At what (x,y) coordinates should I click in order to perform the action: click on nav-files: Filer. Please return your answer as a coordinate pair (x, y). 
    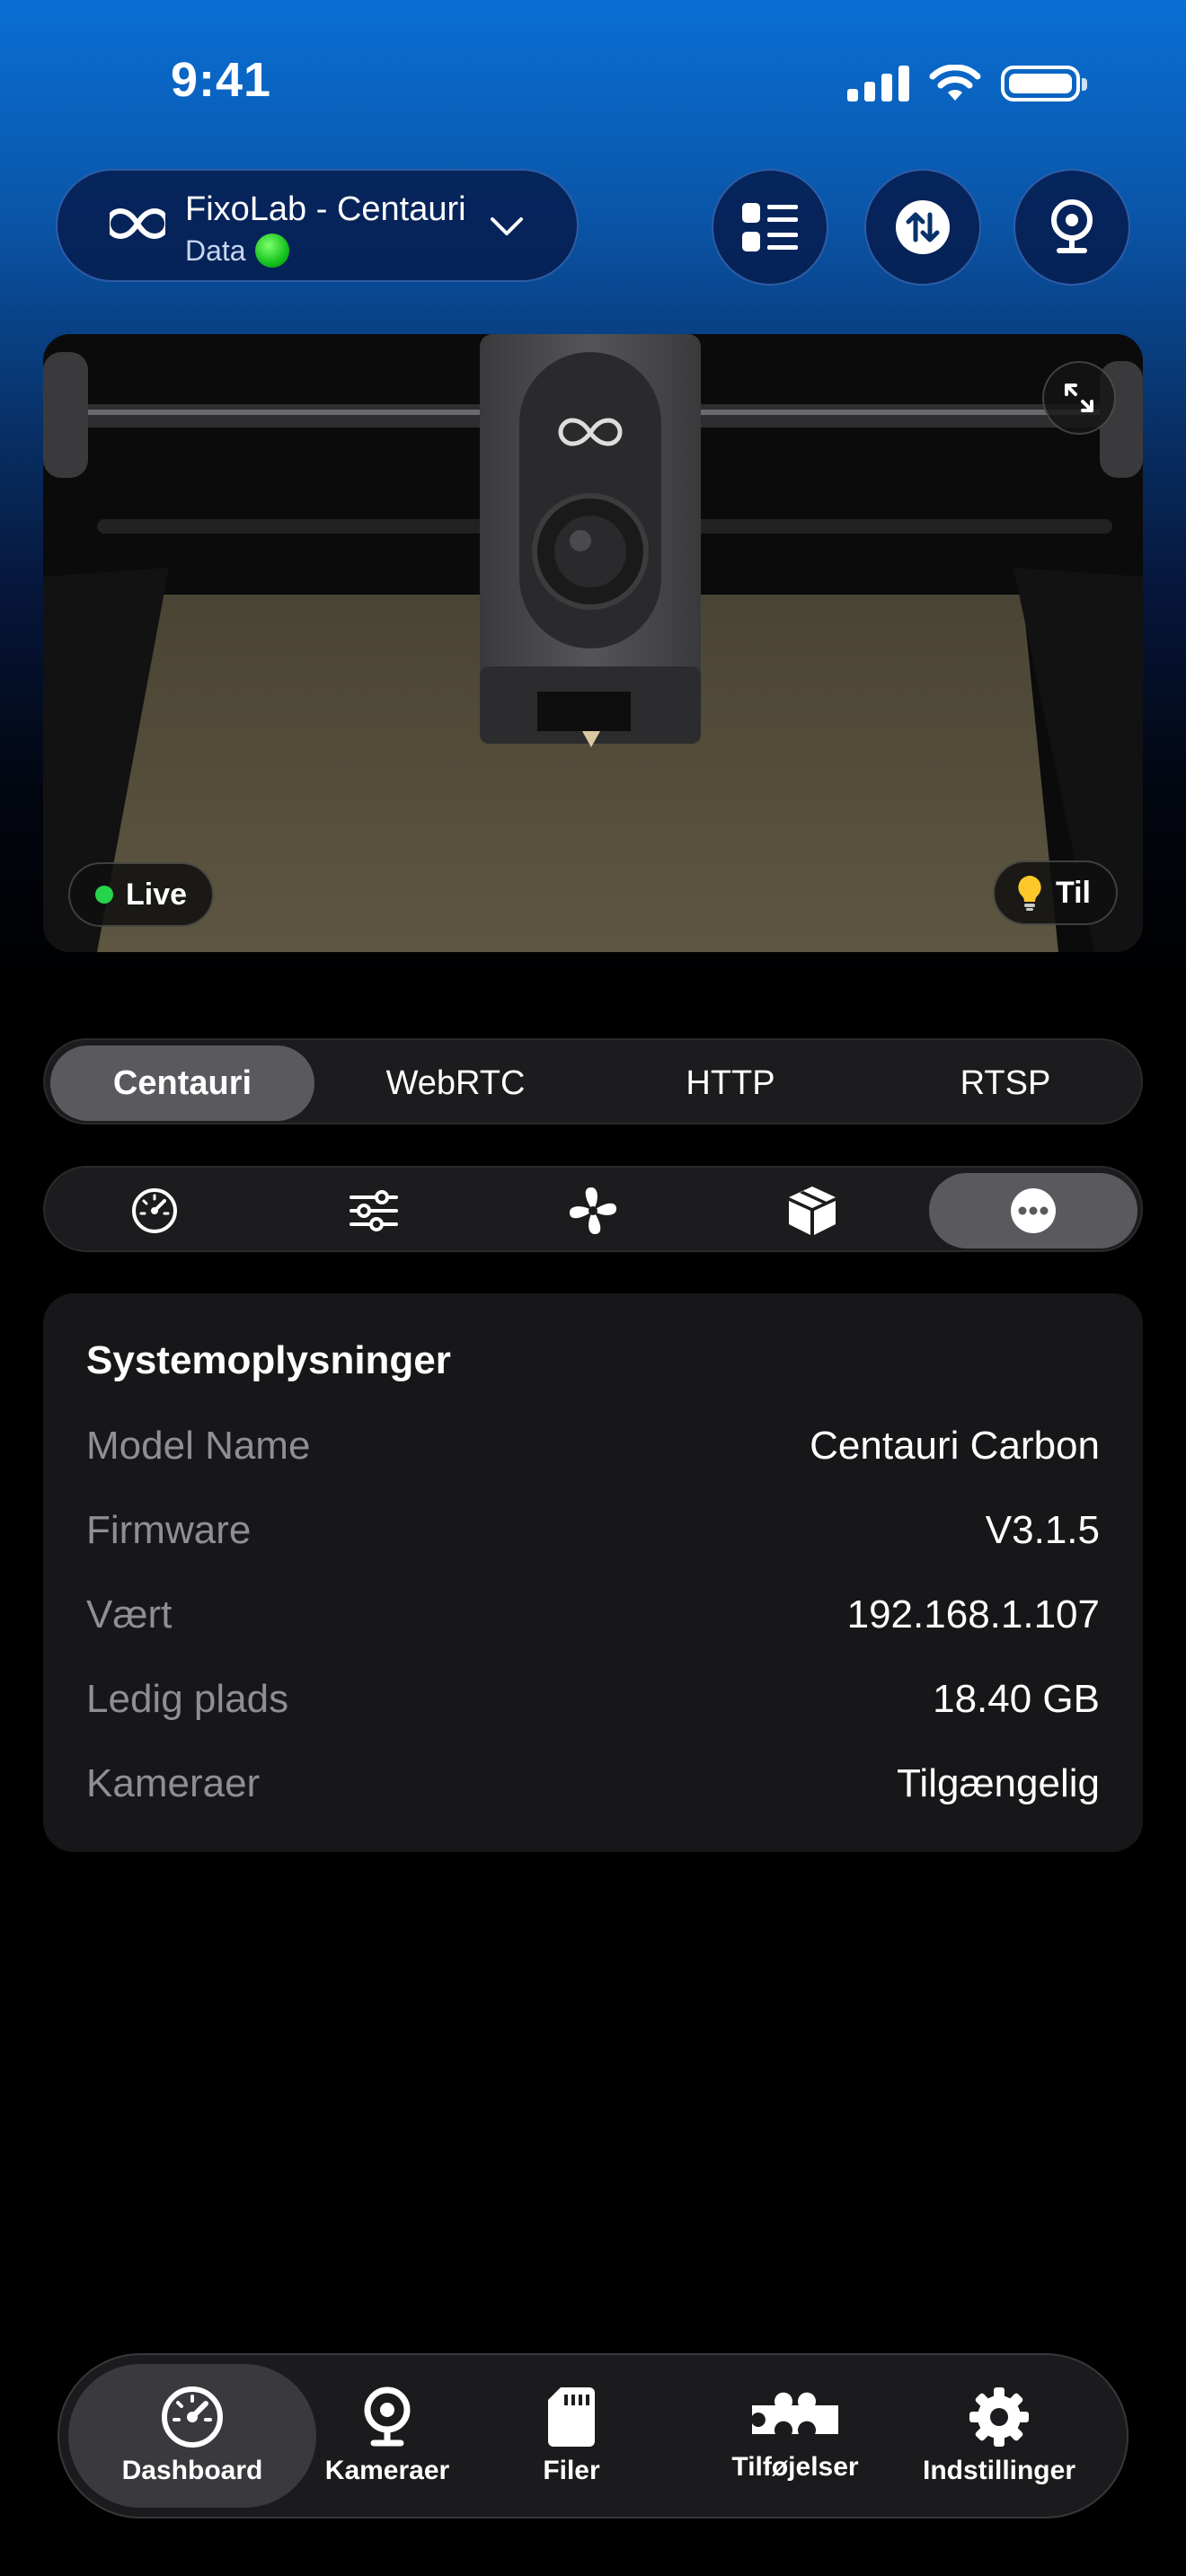
    Looking at the image, I should click on (571, 2436).